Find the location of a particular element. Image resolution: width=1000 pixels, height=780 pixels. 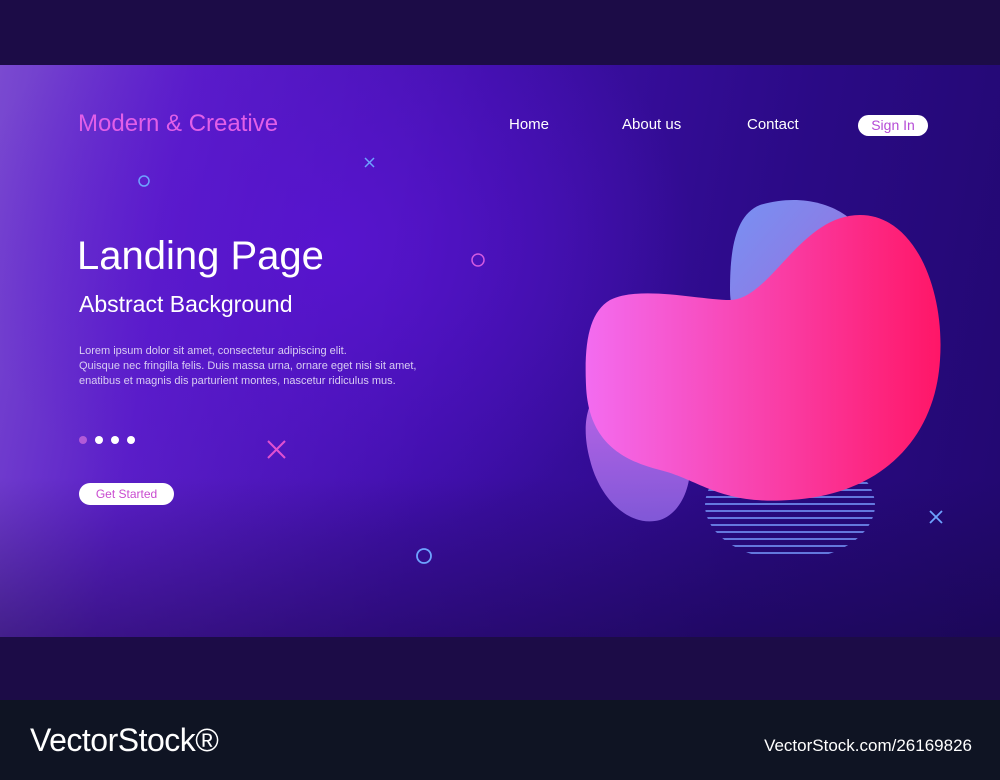

nav-home: Home is located at coordinates (529, 124).